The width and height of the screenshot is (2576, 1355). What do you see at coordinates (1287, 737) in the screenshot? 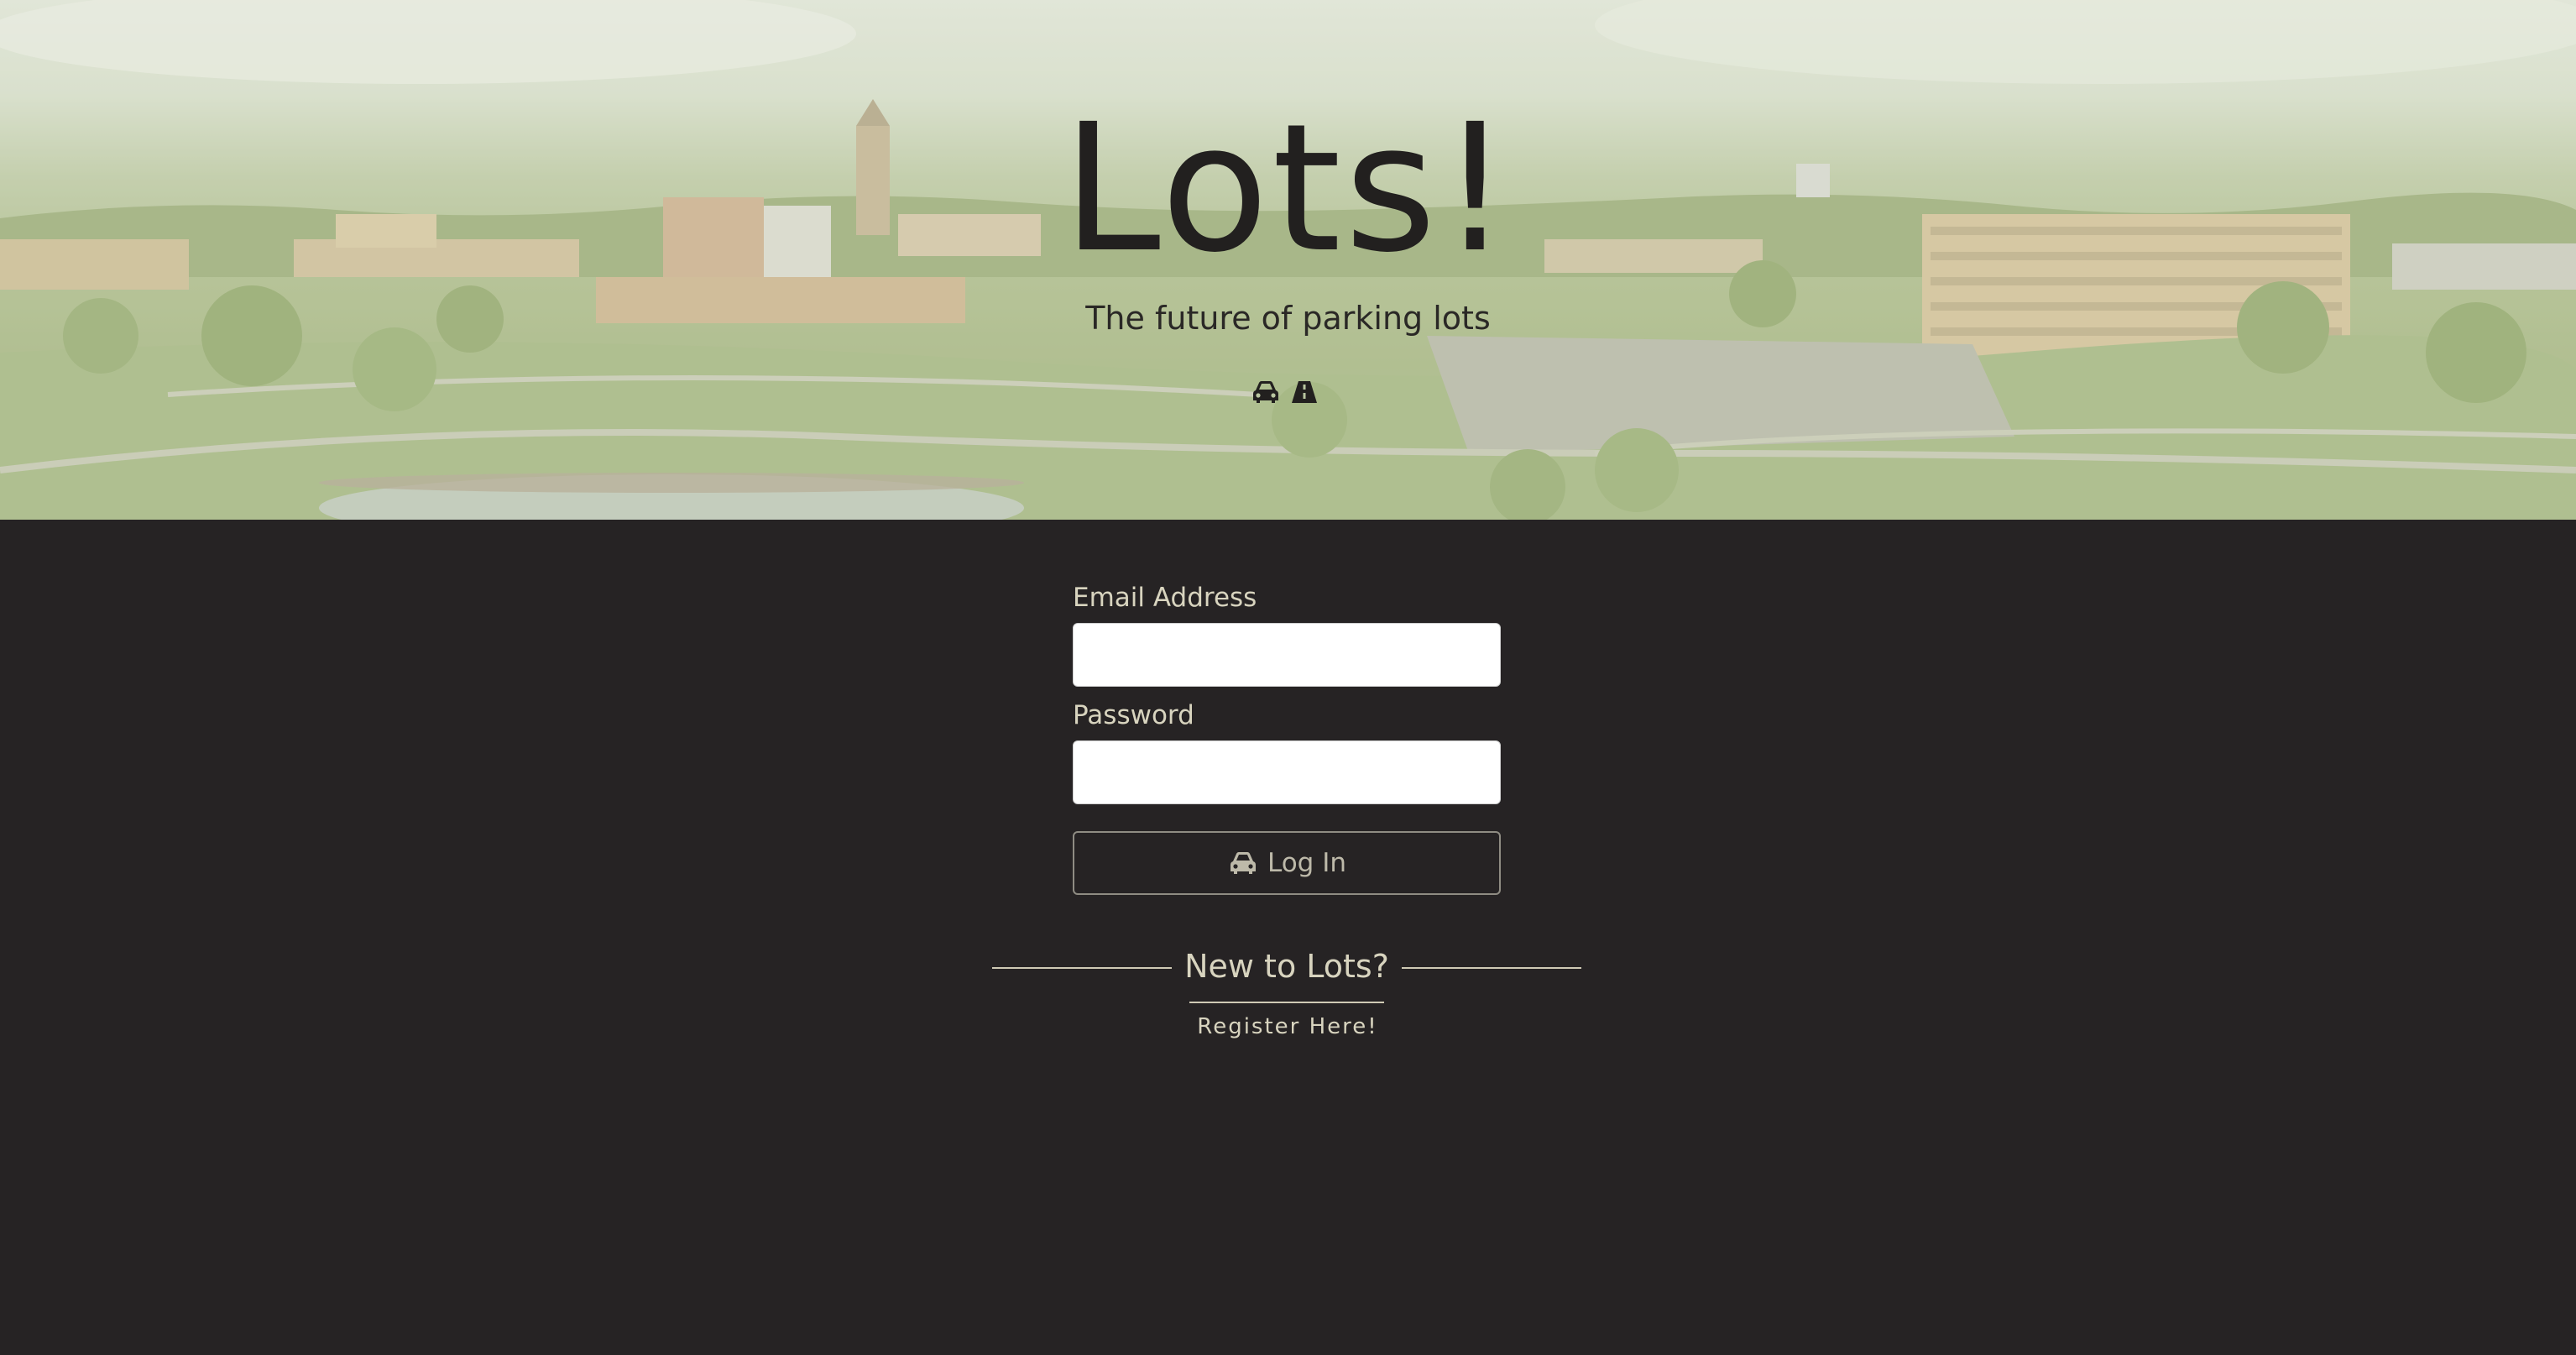
I see `login-form: Email Address Password Log In` at bounding box center [1287, 737].